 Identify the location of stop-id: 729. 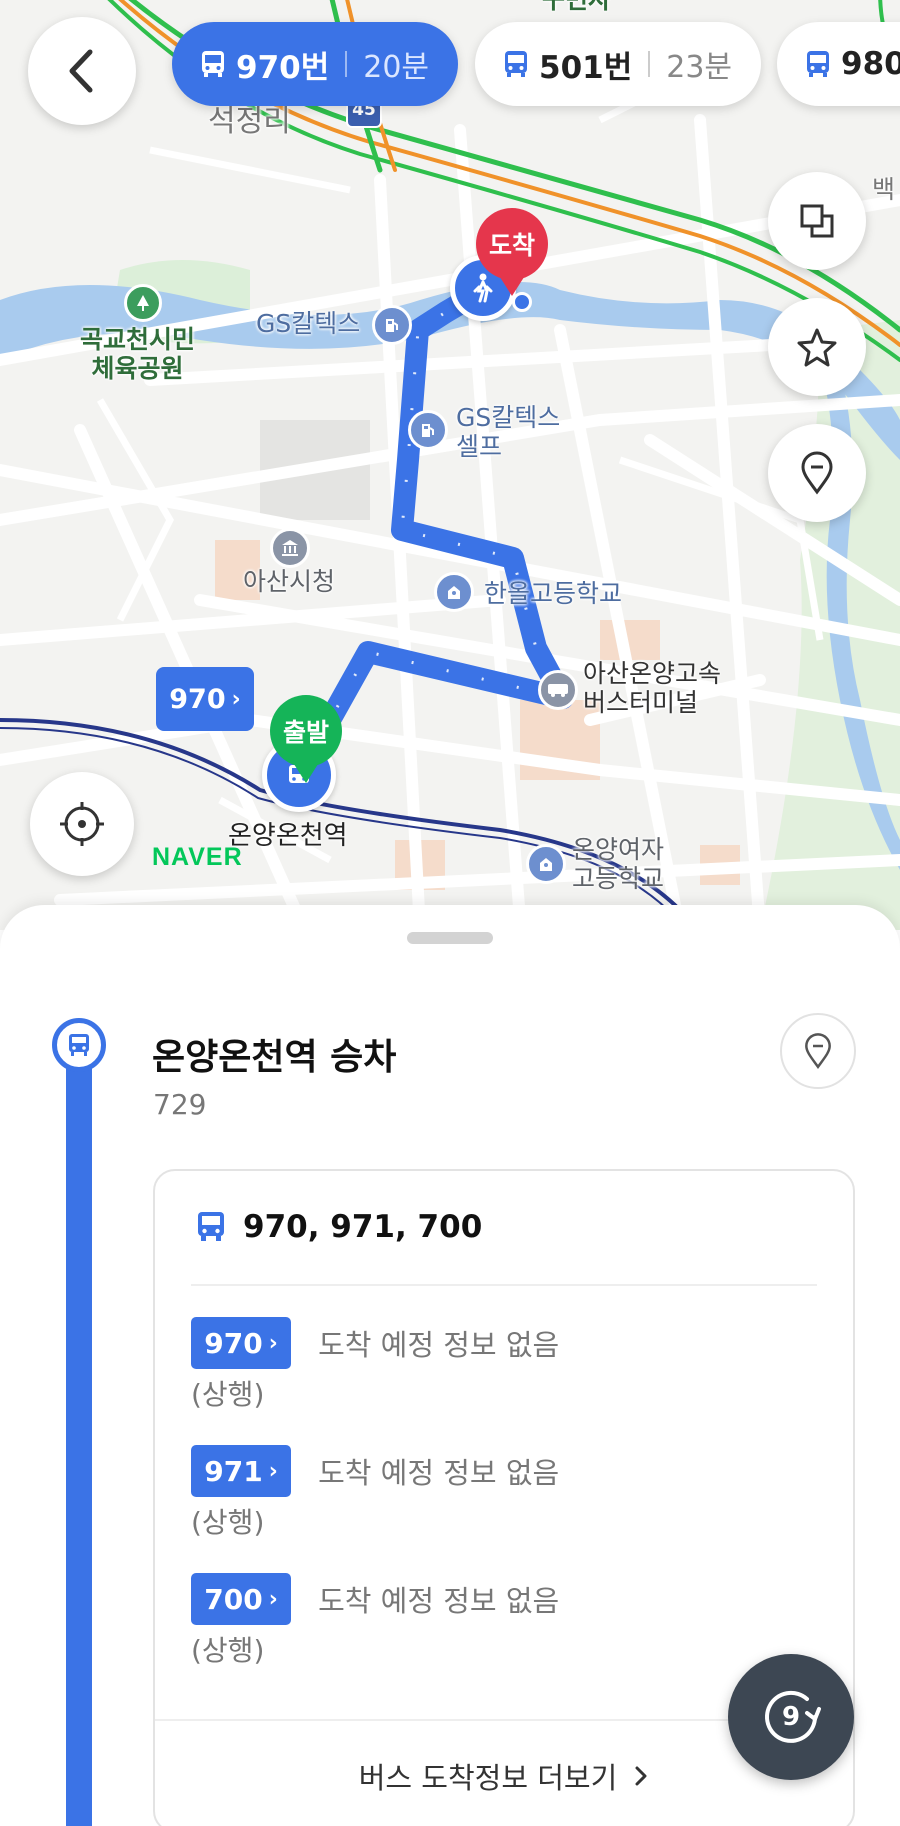
(180, 1104).